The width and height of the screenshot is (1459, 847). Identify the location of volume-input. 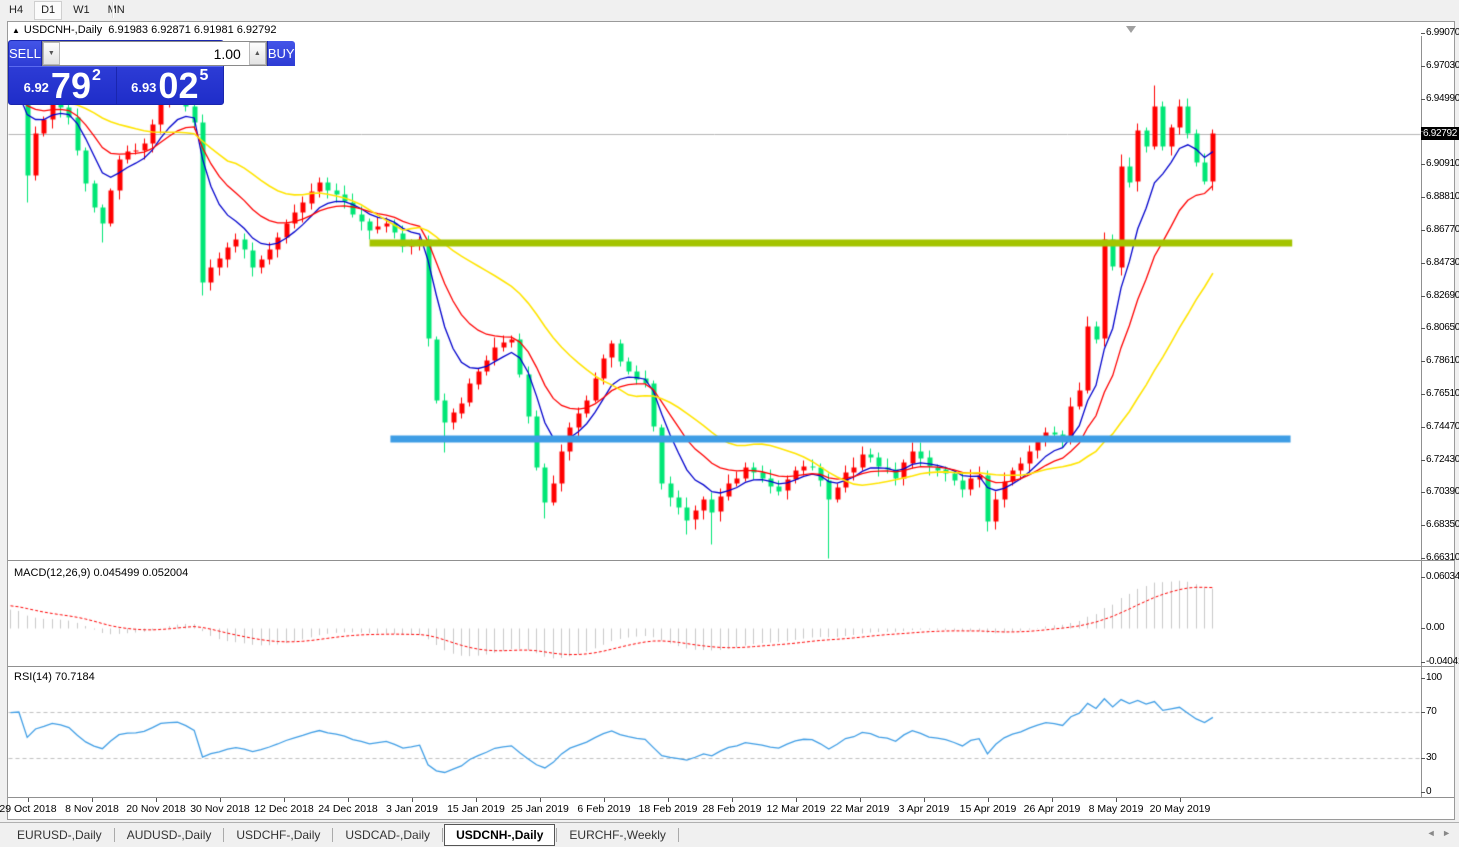
(154, 53).